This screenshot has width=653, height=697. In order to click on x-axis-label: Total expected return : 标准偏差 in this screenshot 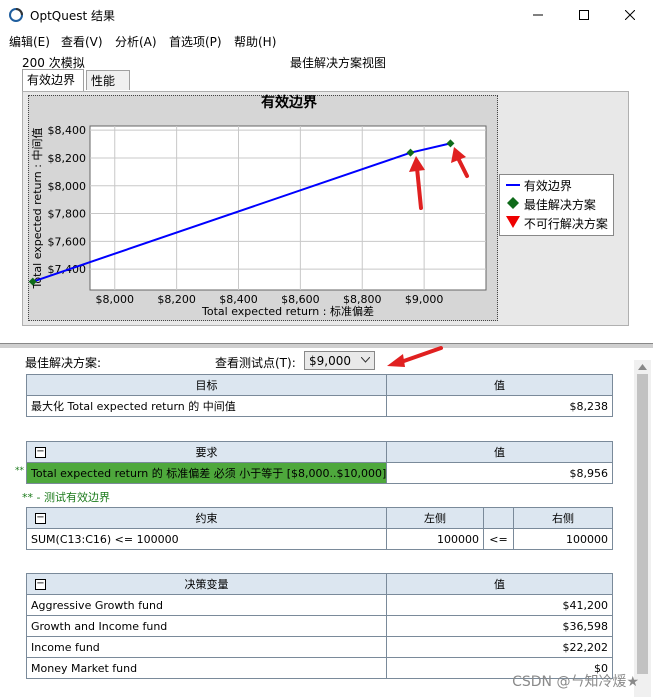, I will do `click(287, 311)`.